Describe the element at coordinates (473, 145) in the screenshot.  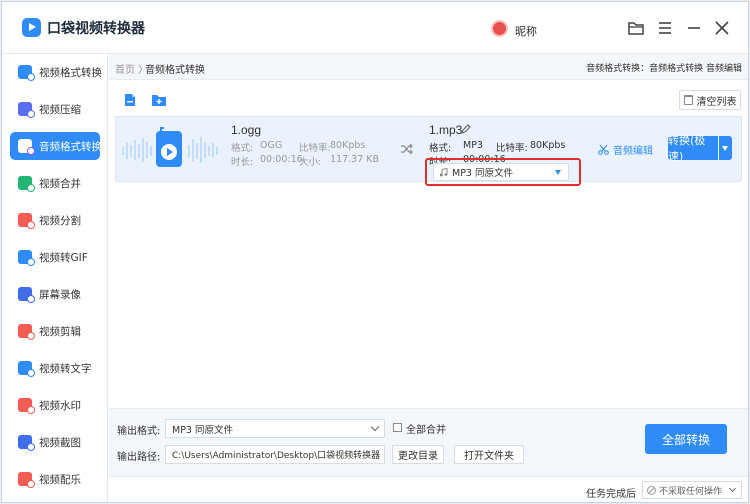
I see `target-format-value: MP3` at that location.